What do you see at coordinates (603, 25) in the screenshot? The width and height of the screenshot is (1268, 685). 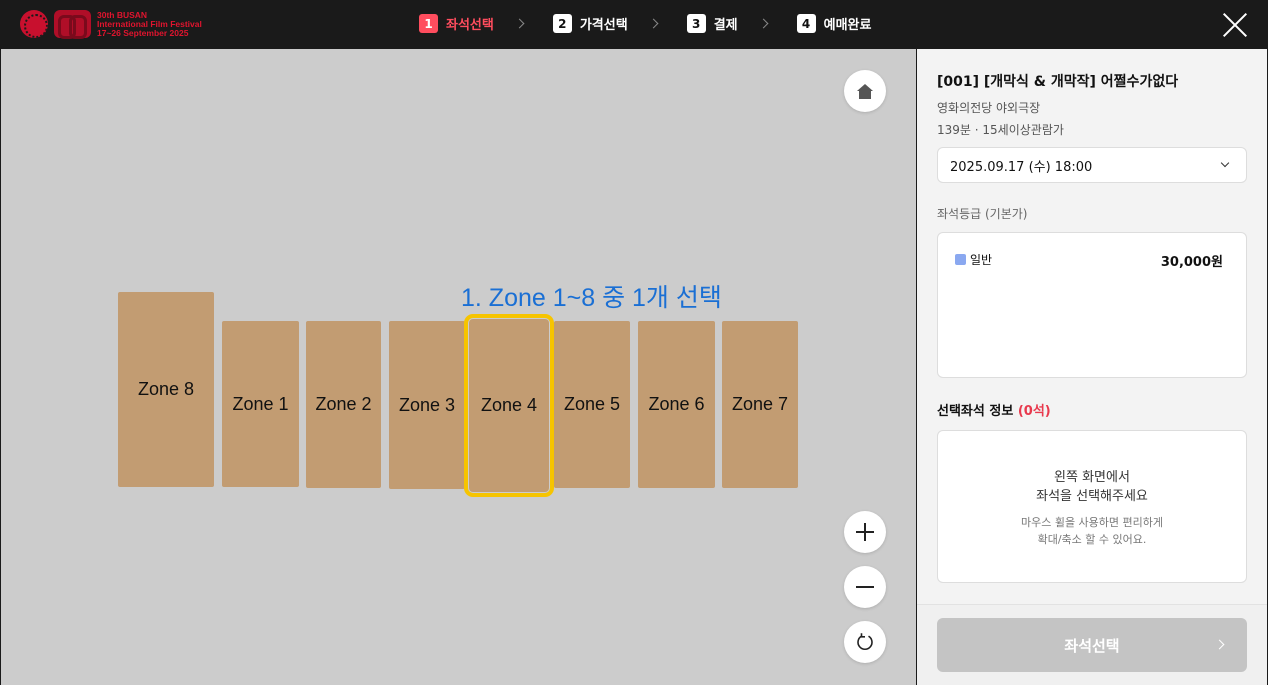 I see `step-label: 가격선택` at bounding box center [603, 25].